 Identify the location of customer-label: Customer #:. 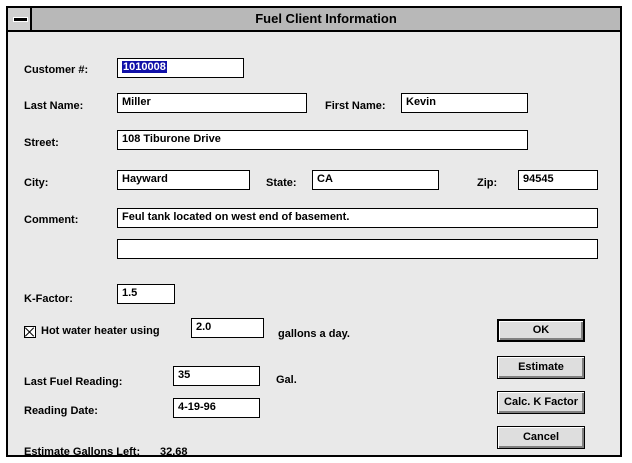
(56, 70).